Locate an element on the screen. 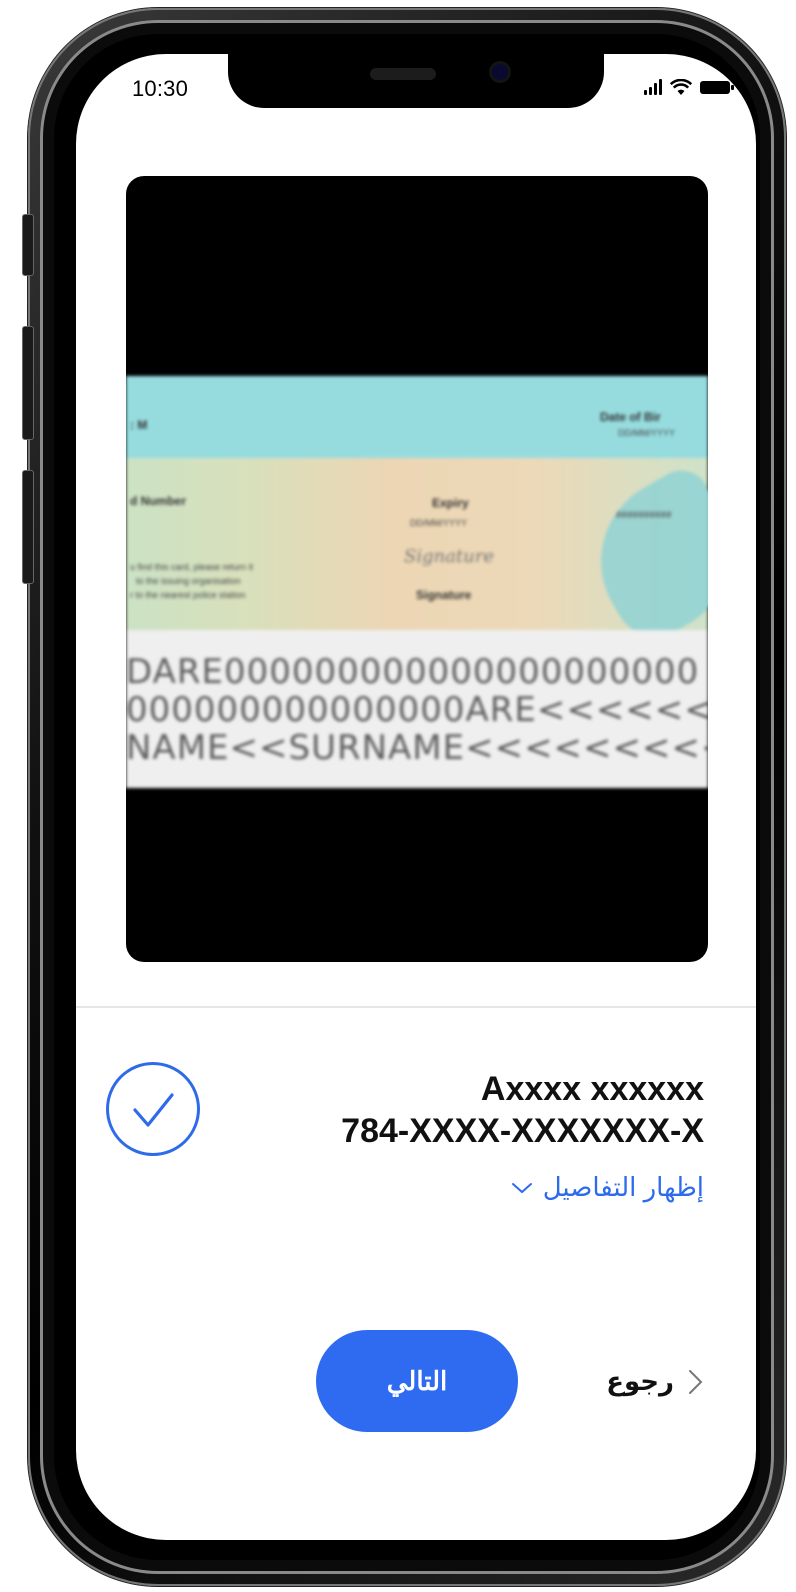  volume-up-button is located at coordinates (28, 383).